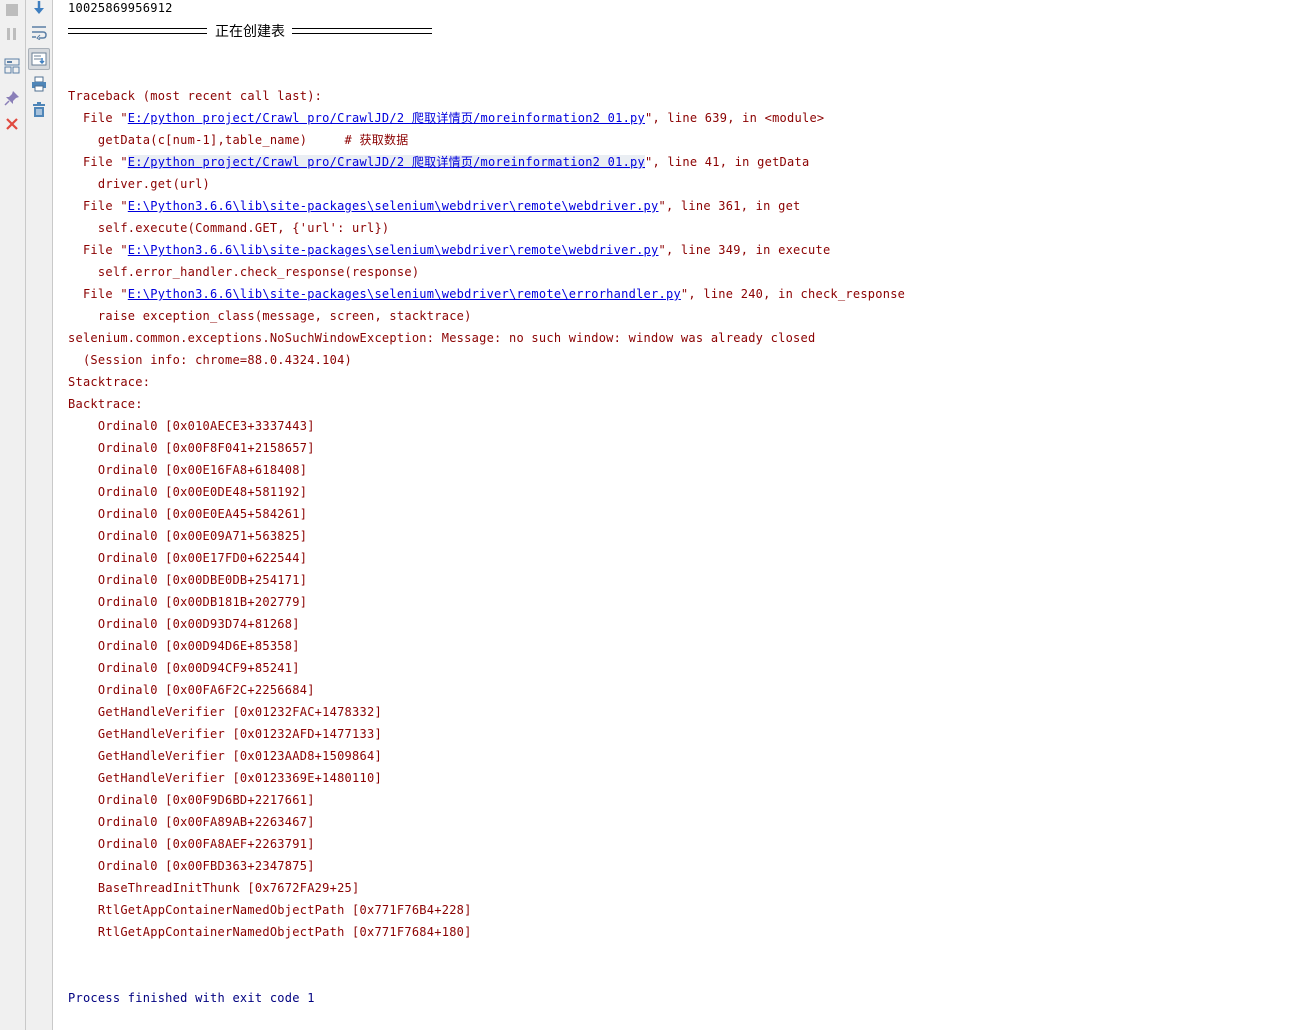  Describe the element at coordinates (188, 470) in the screenshot. I see `backtrace-line: Ordinal0 [0x00E16FA8+618408]` at that location.